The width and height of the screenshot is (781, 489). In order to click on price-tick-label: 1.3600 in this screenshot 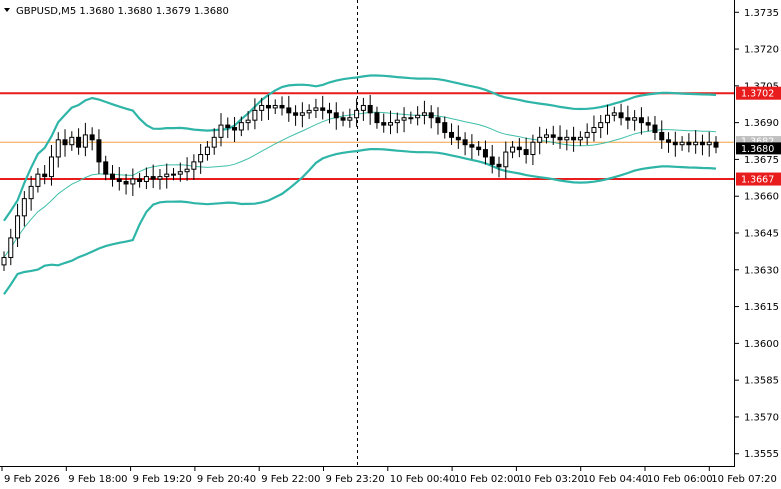, I will do `click(761, 344)`.